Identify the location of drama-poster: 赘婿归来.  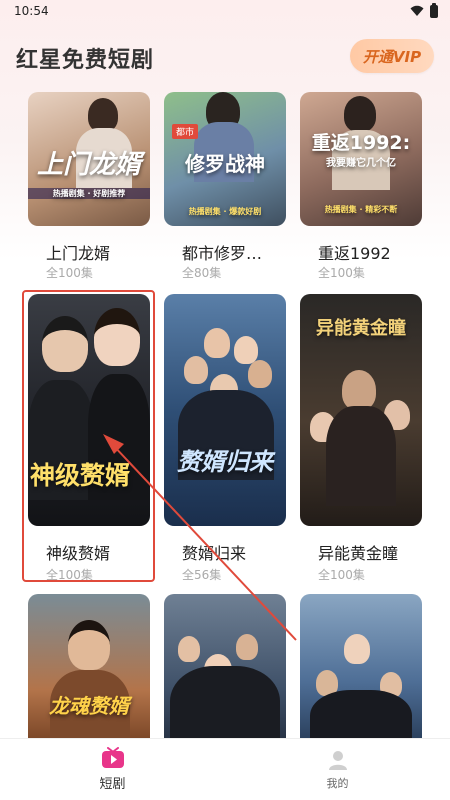
(225, 410).